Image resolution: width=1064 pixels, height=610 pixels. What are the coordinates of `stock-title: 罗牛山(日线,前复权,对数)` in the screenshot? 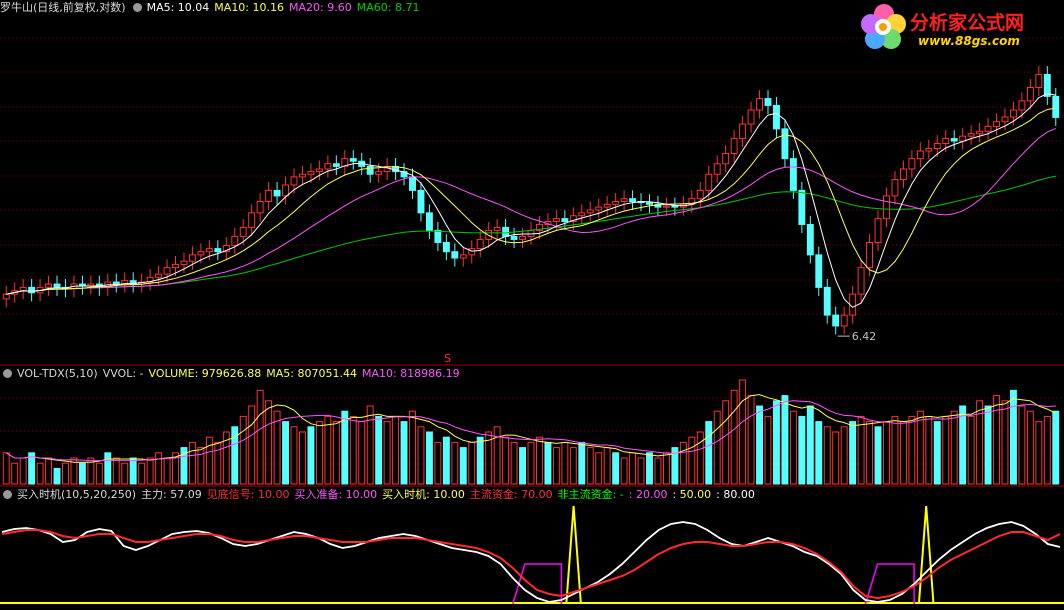 It's located at (63, 7).